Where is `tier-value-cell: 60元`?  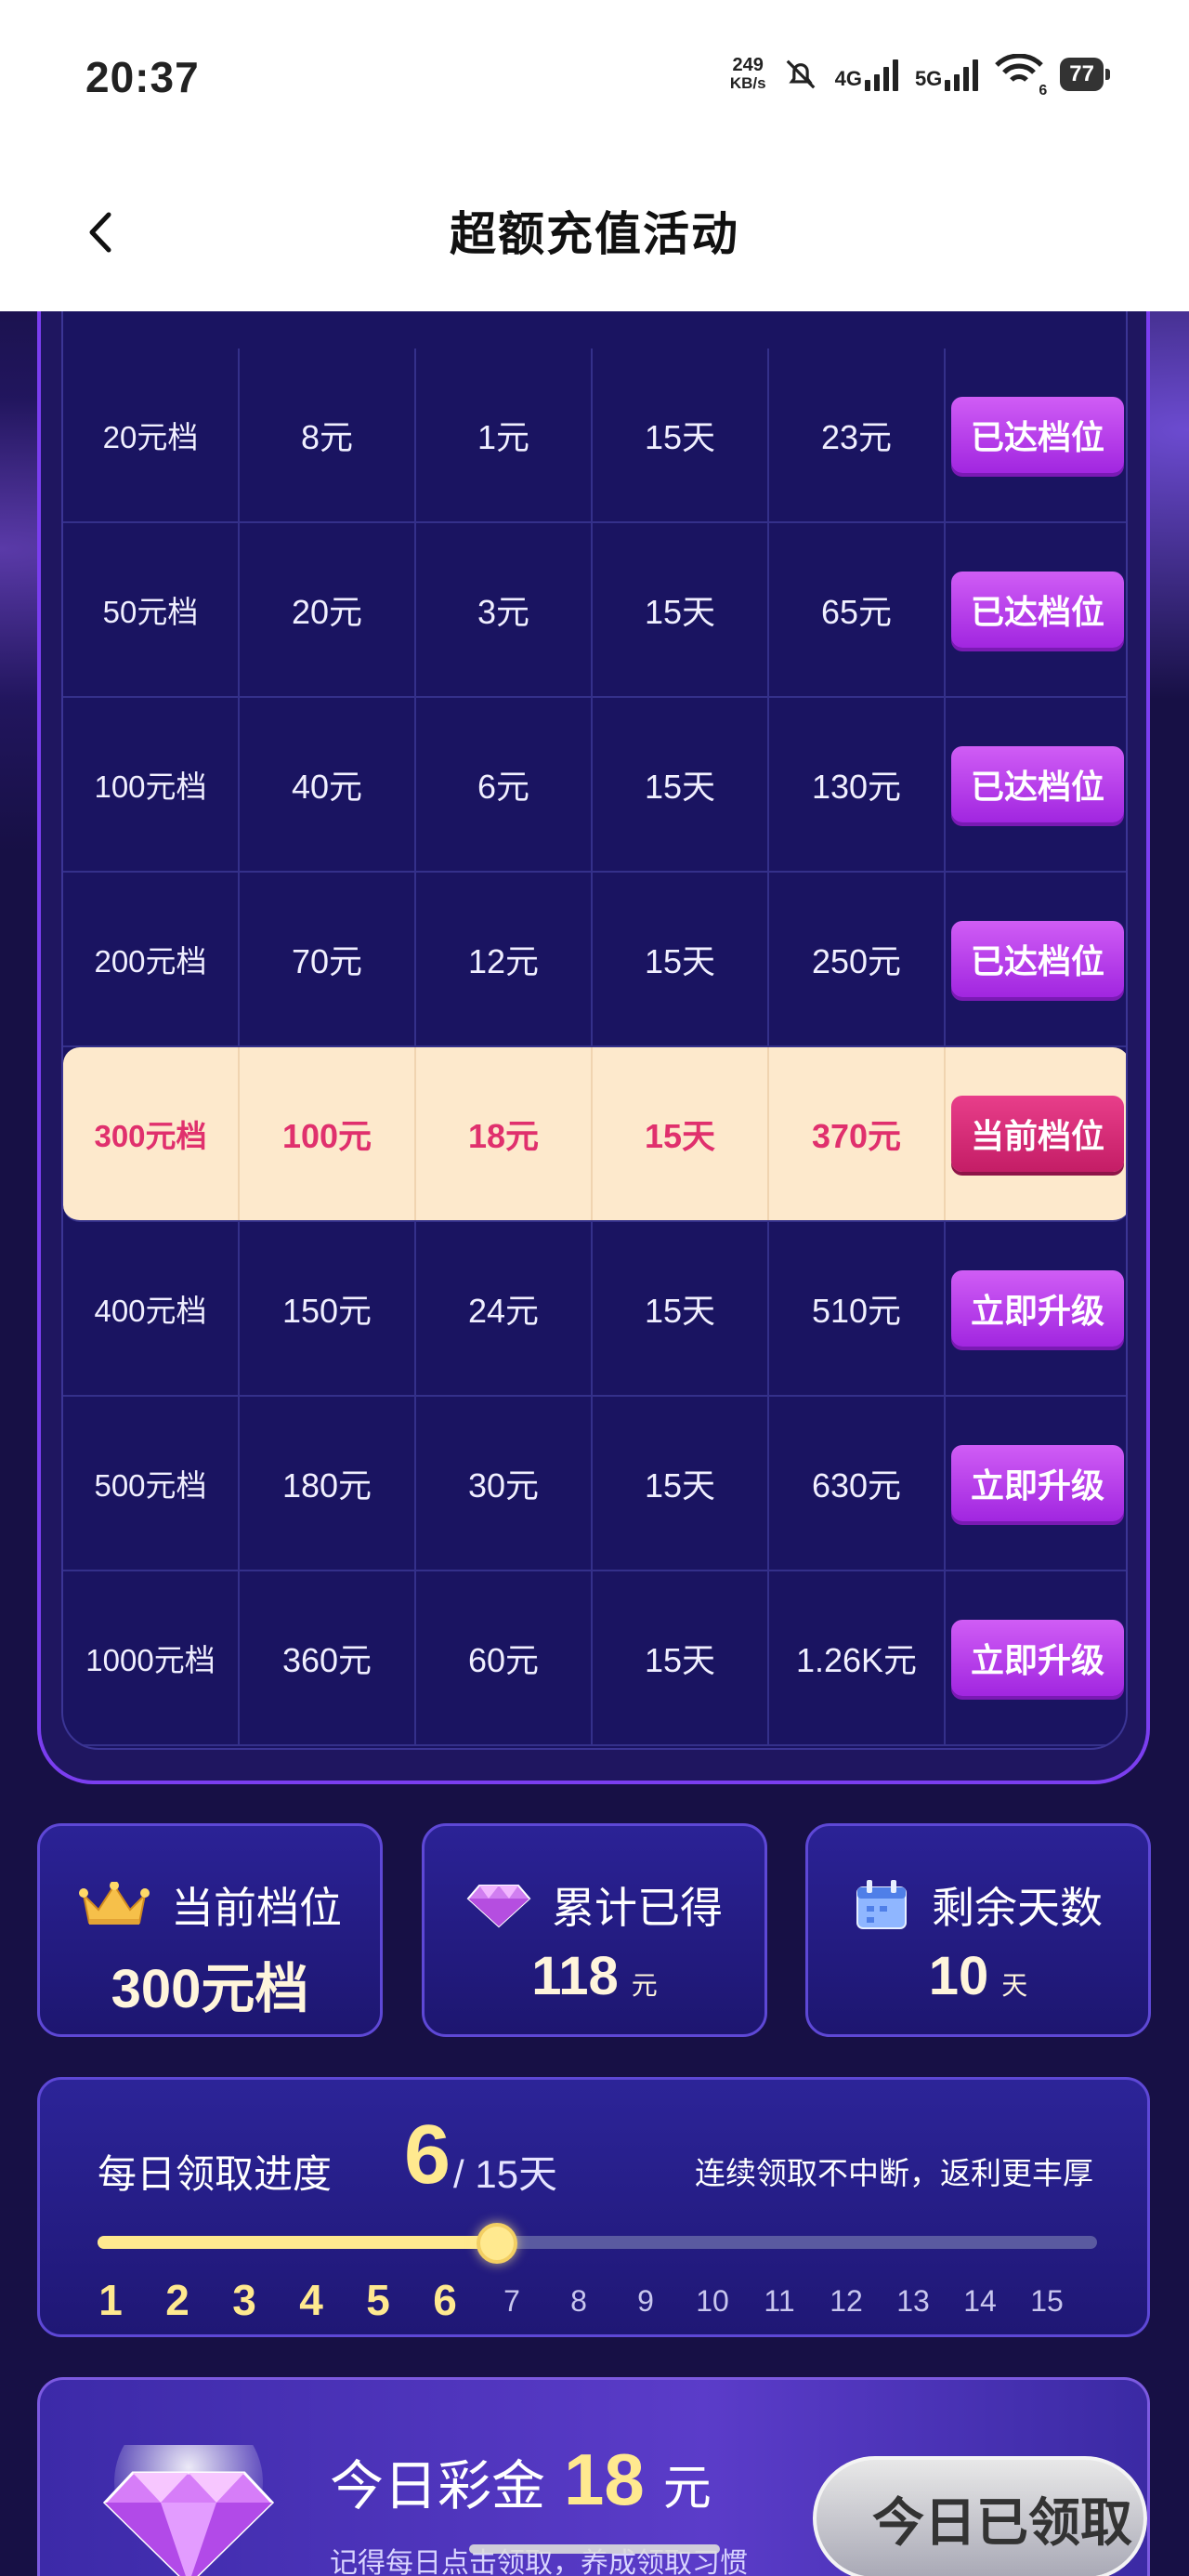 tier-value-cell: 60元 is located at coordinates (504, 1657).